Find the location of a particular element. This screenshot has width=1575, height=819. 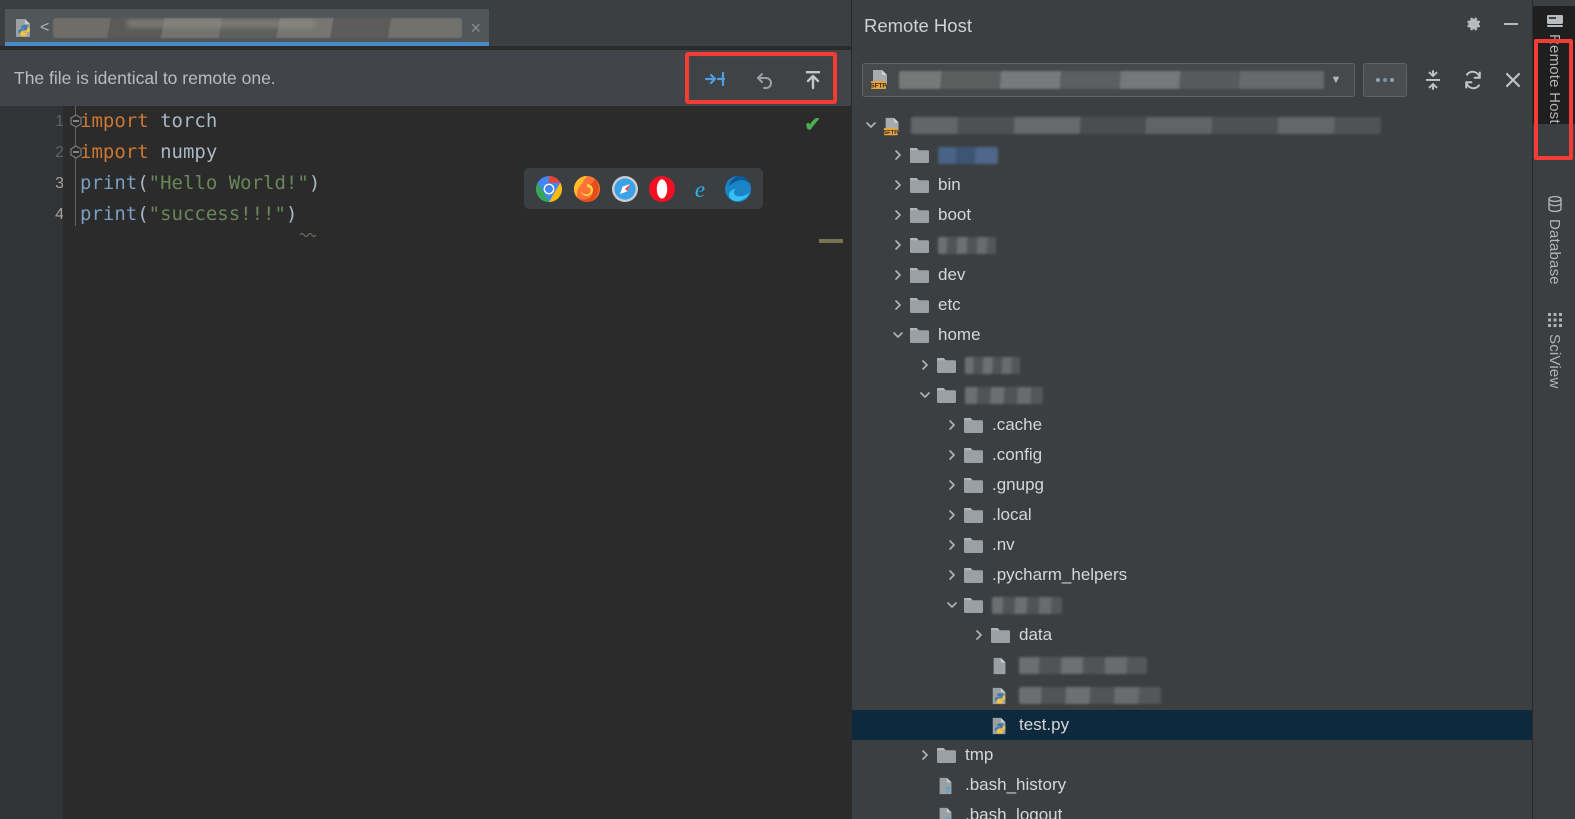

revert-icon is located at coordinates (764, 79).